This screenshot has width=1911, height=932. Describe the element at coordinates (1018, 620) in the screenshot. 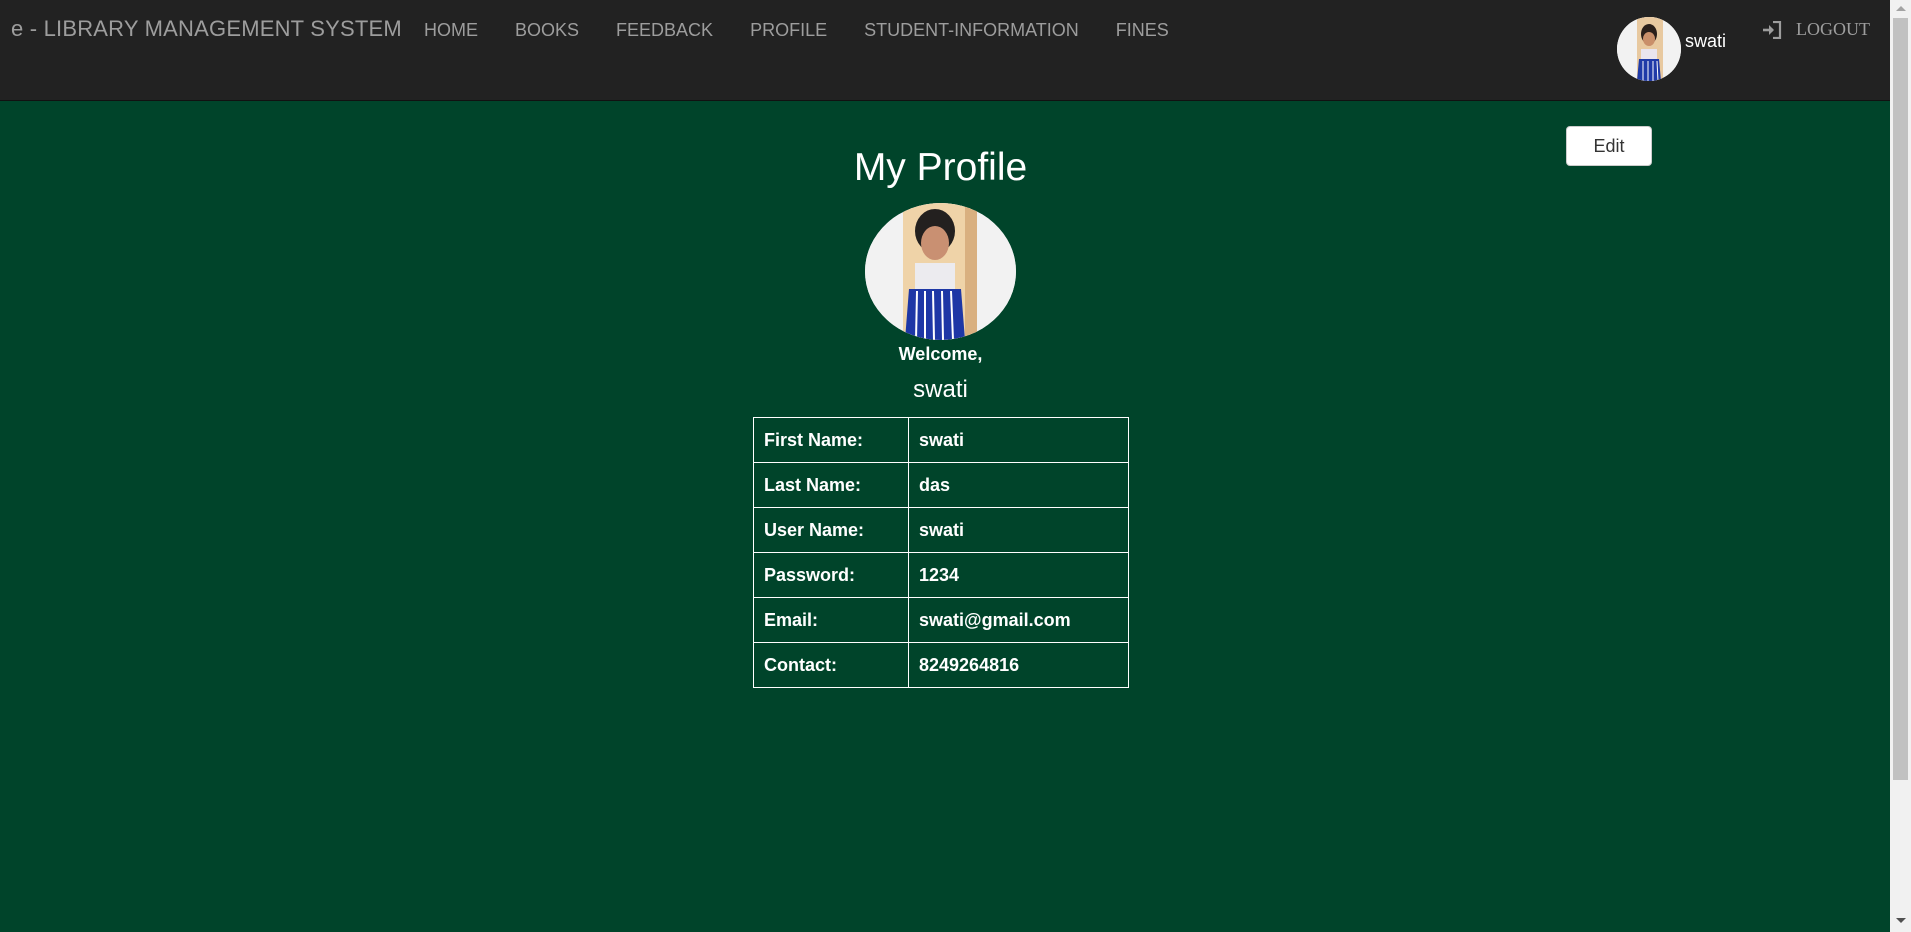

I see `field-value: swati@gmail.com` at that location.